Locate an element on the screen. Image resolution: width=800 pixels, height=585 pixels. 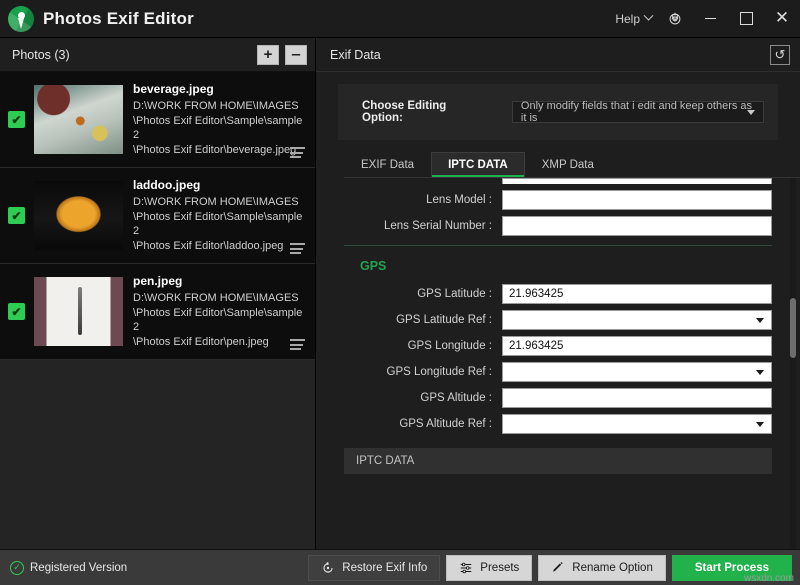
sliders-icon is located at coordinates (466, 567).